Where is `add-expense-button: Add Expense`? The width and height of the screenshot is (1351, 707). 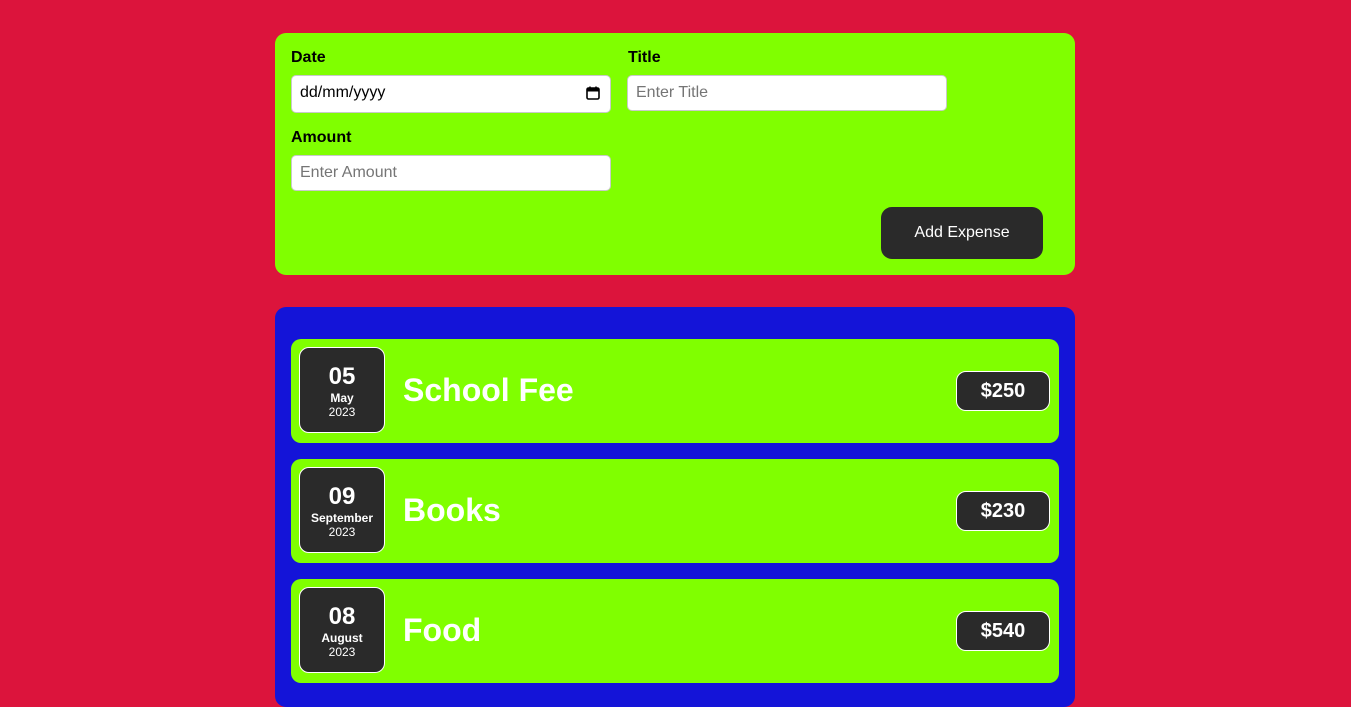 add-expense-button: Add Expense is located at coordinates (962, 233).